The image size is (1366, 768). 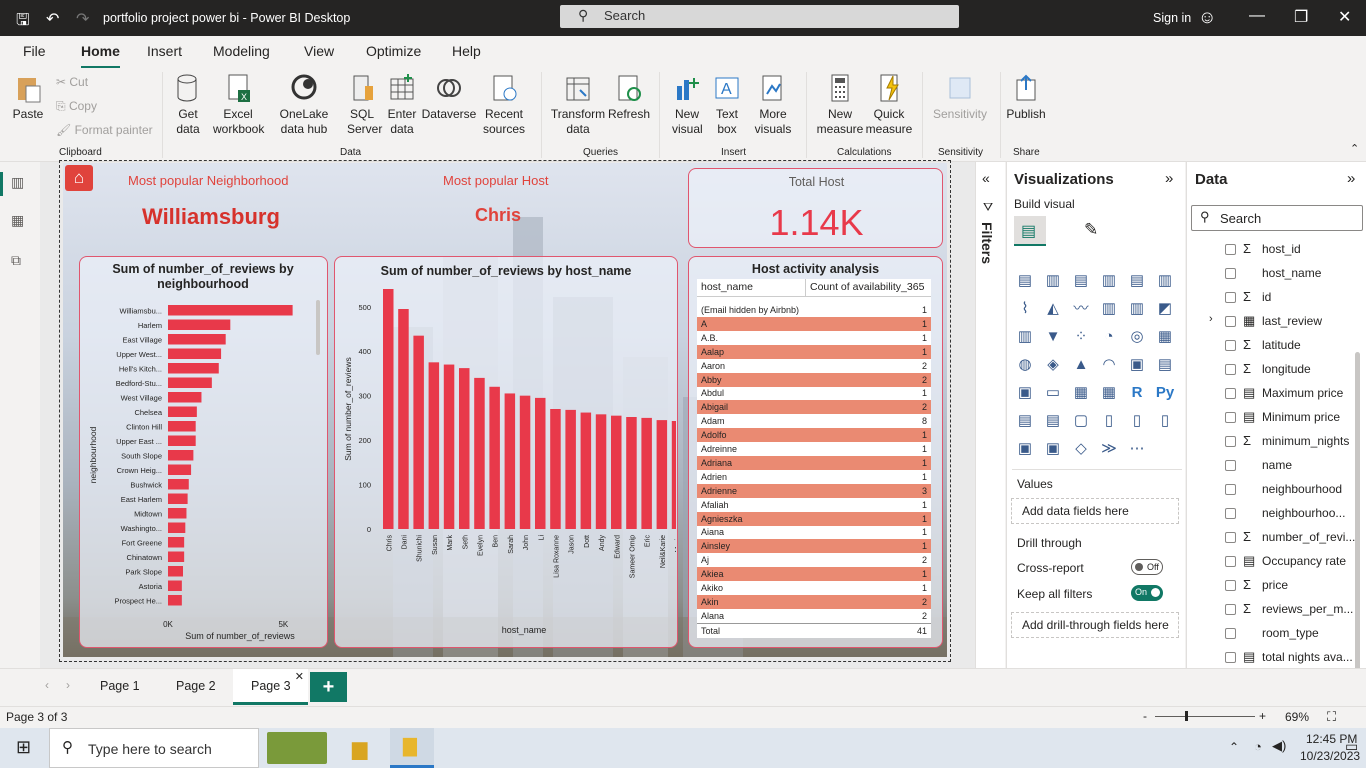 I want to click on collapse-data-icon: », so click(x=1351, y=178).